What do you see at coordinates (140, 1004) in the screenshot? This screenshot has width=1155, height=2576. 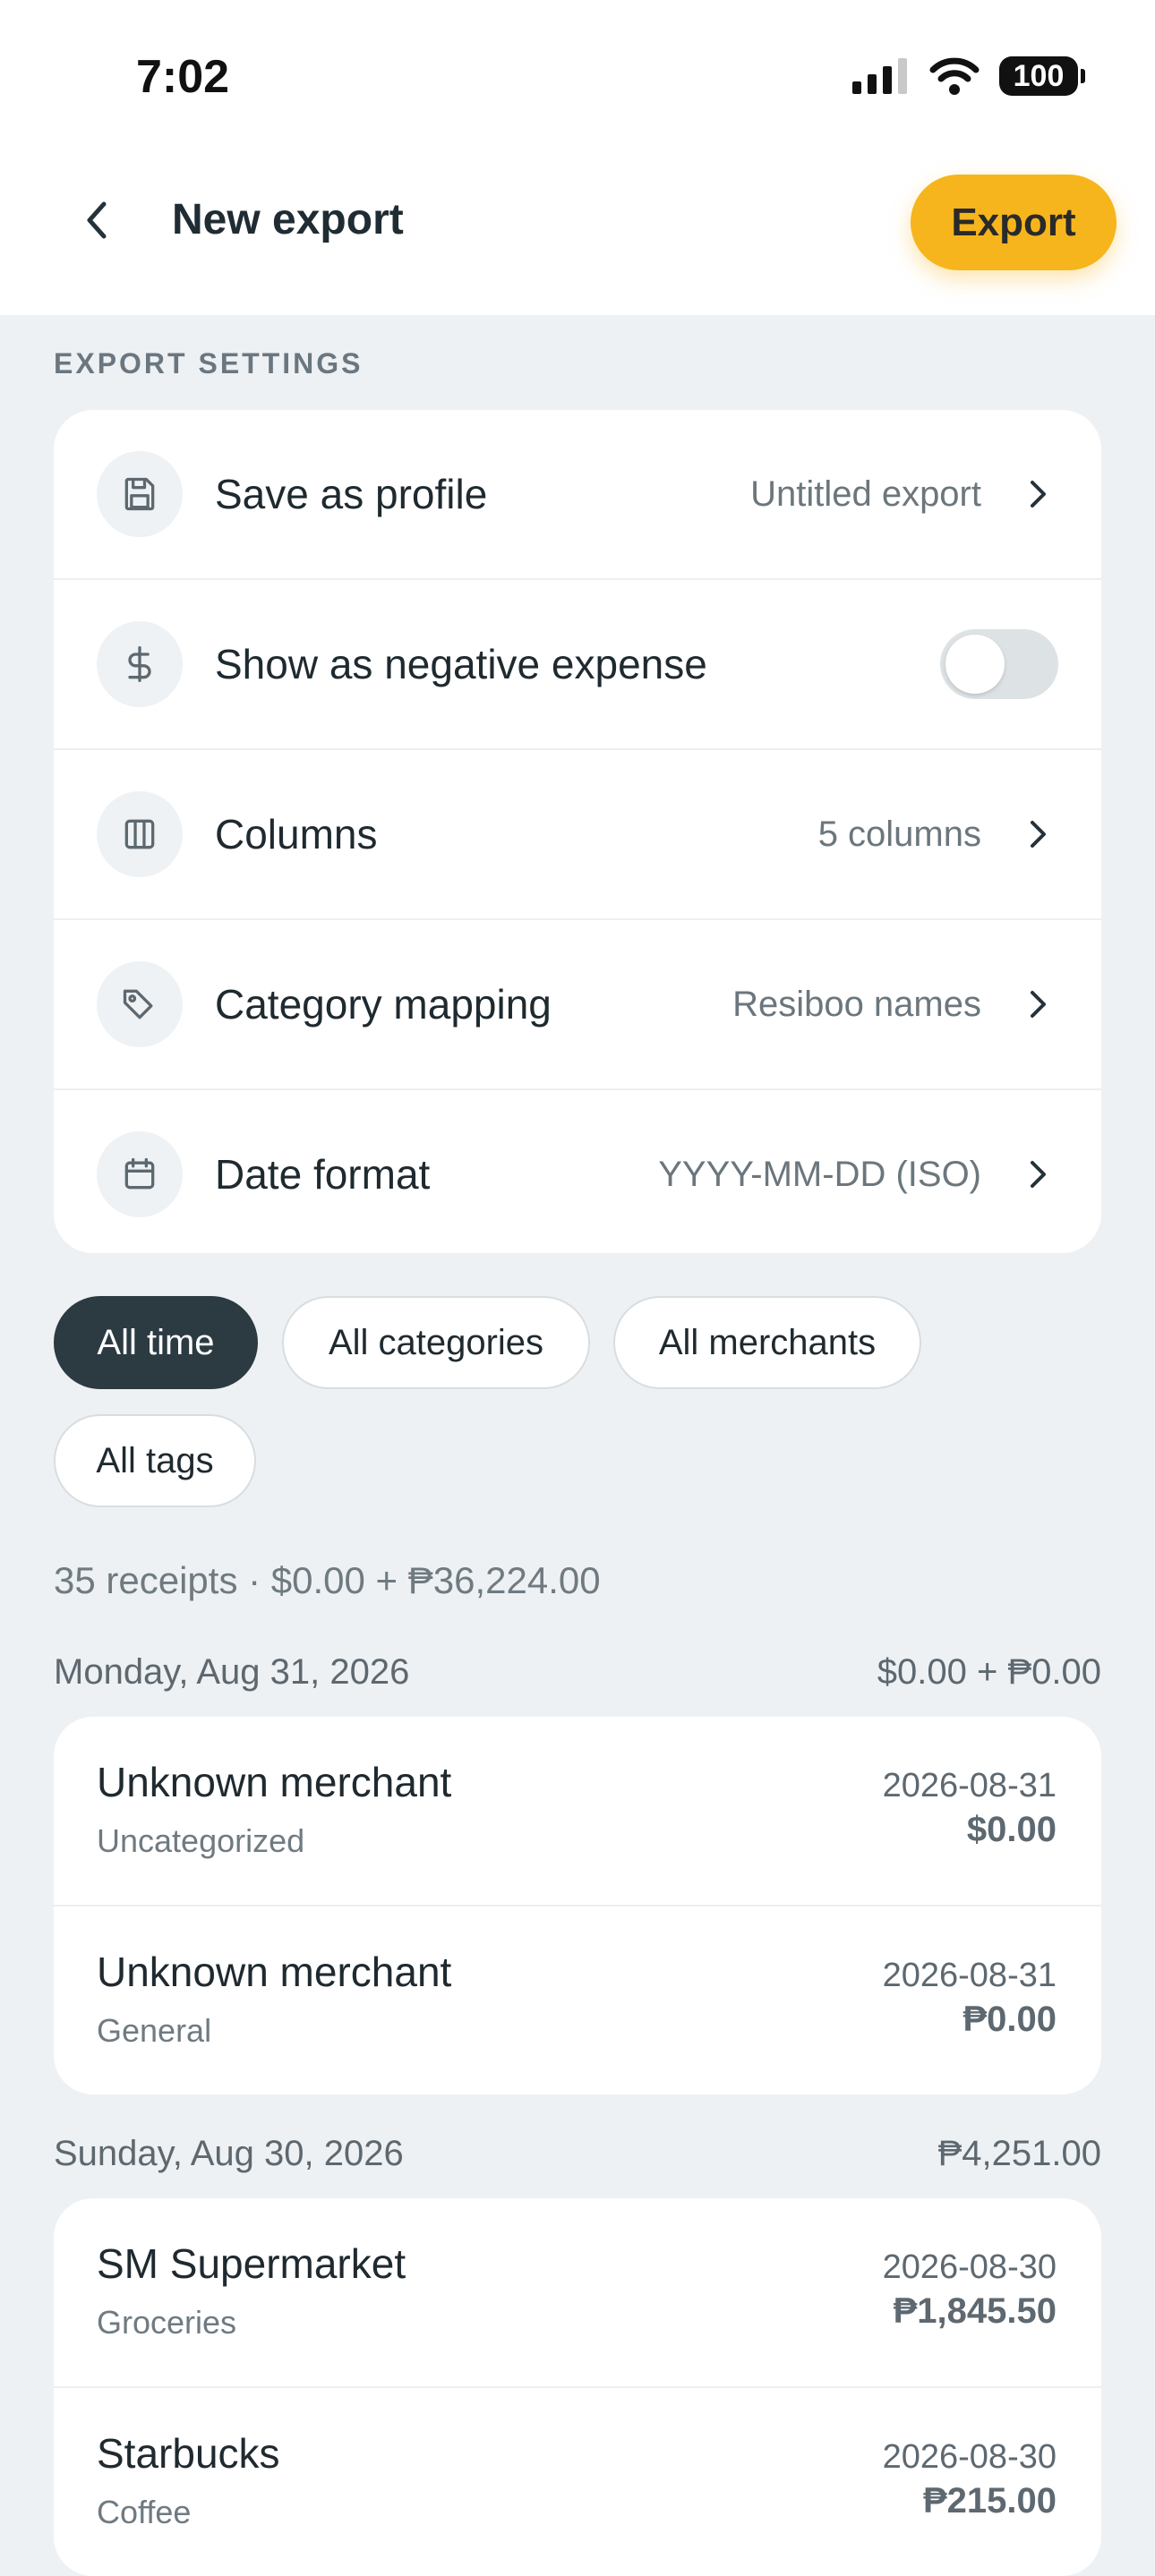 I see `tag-icon` at bounding box center [140, 1004].